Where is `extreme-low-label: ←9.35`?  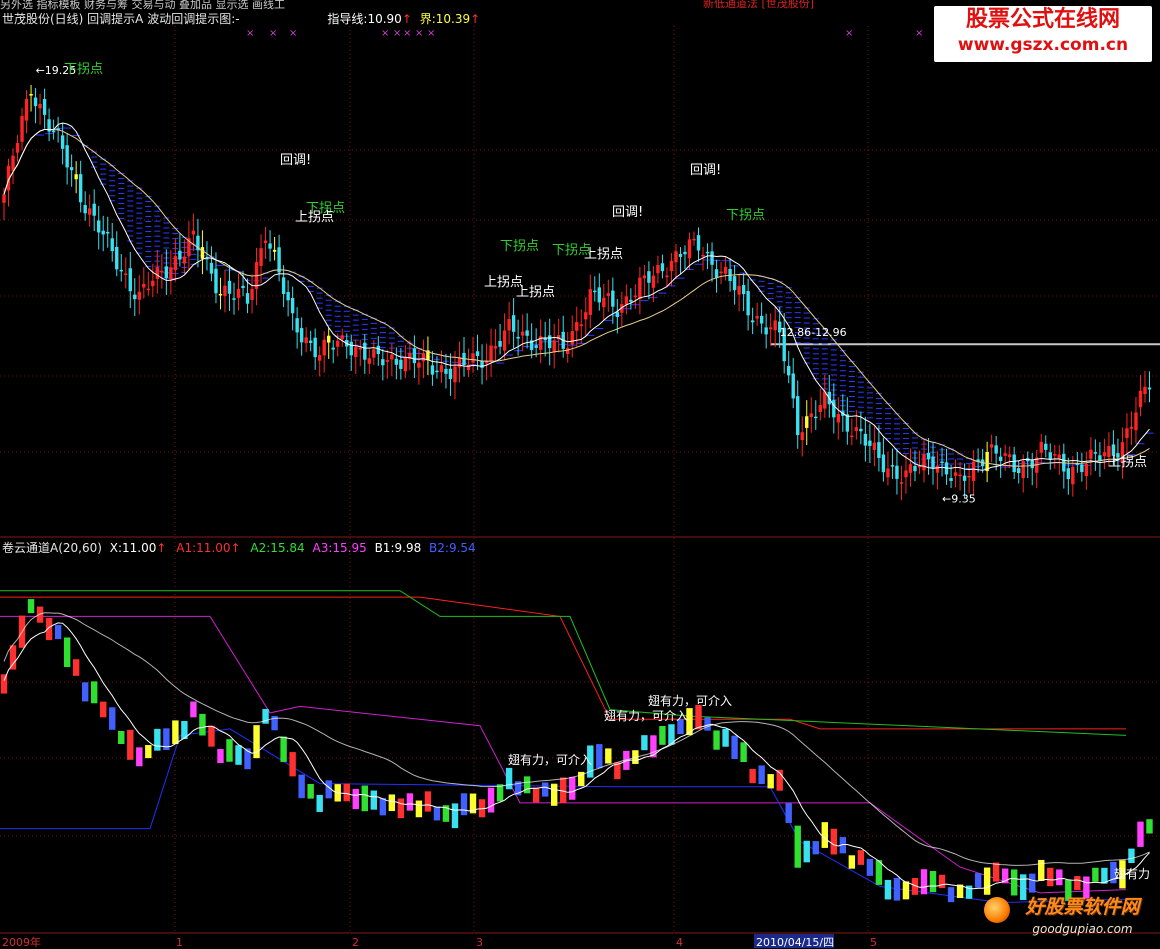 extreme-low-label: ←9.35 is located at coordinates (959, 498).